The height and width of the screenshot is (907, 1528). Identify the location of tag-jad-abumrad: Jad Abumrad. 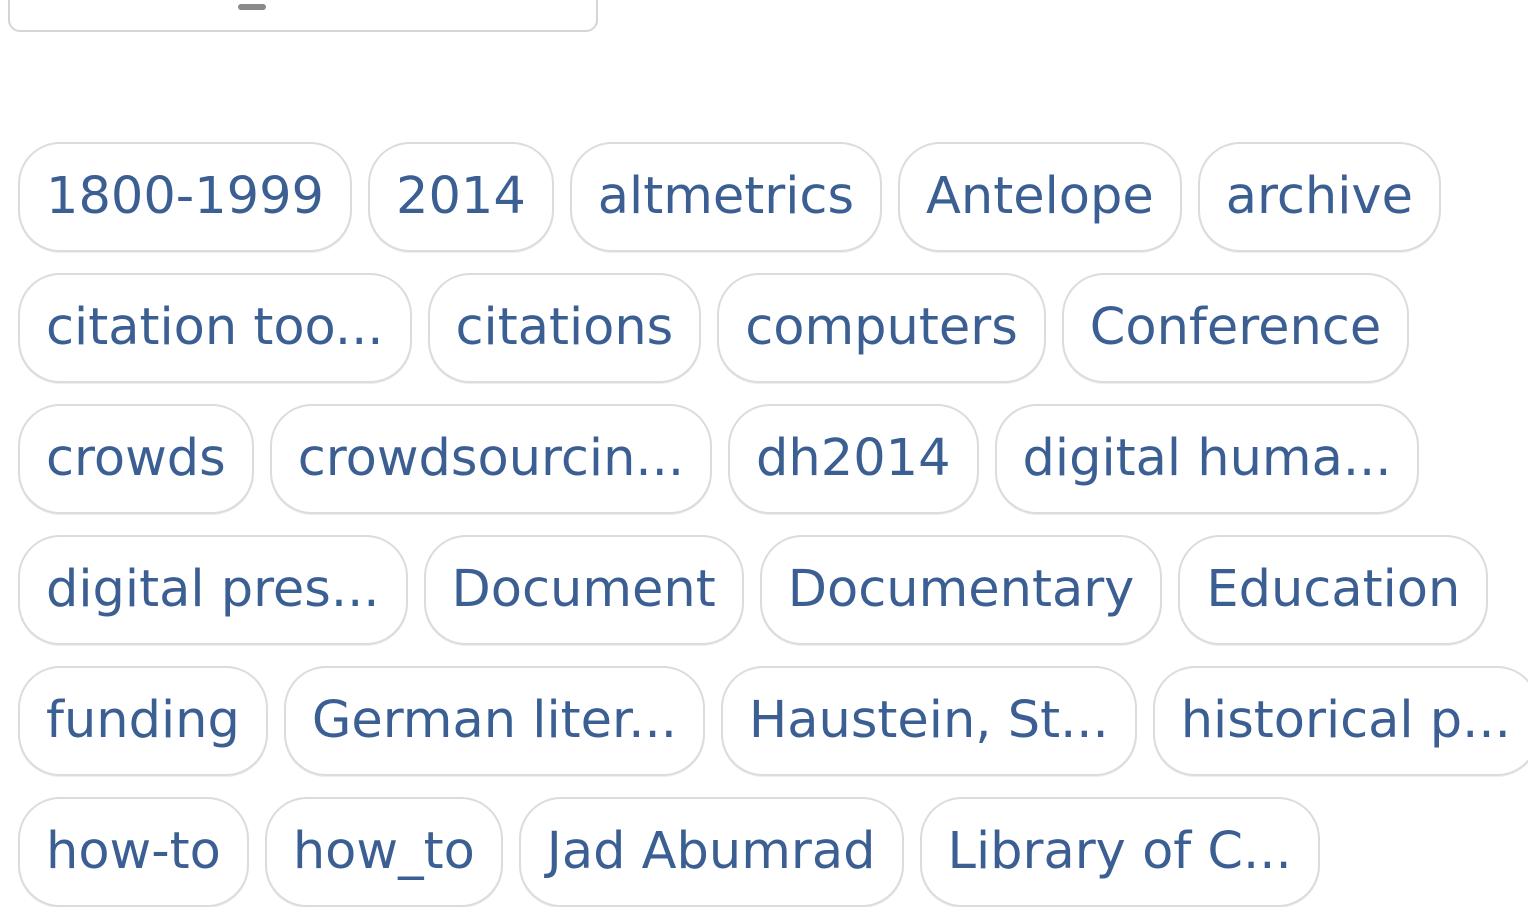
(711, 852).